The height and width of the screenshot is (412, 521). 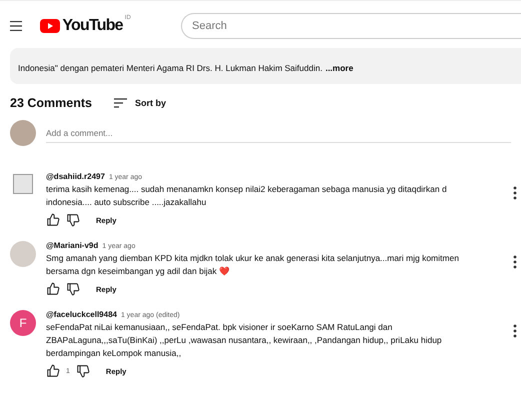 What do you see at coordinates (247, 196) in the screenshot?
I see `comment-text: terima kasih kemenag.... sudah menanamkn konsep nilai2 keberagaman sebaga manusia yg ditaqdirkan d indonesia.... auto subscribe .....jazakallahu` at bounding box center [247, 196].